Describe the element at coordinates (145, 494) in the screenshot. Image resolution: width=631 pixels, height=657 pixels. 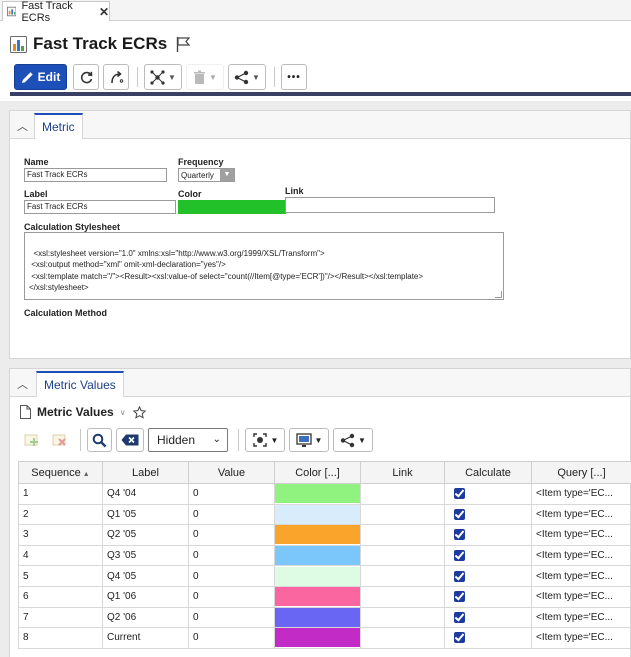
I see `label-cell: Q4 '04` at that location.